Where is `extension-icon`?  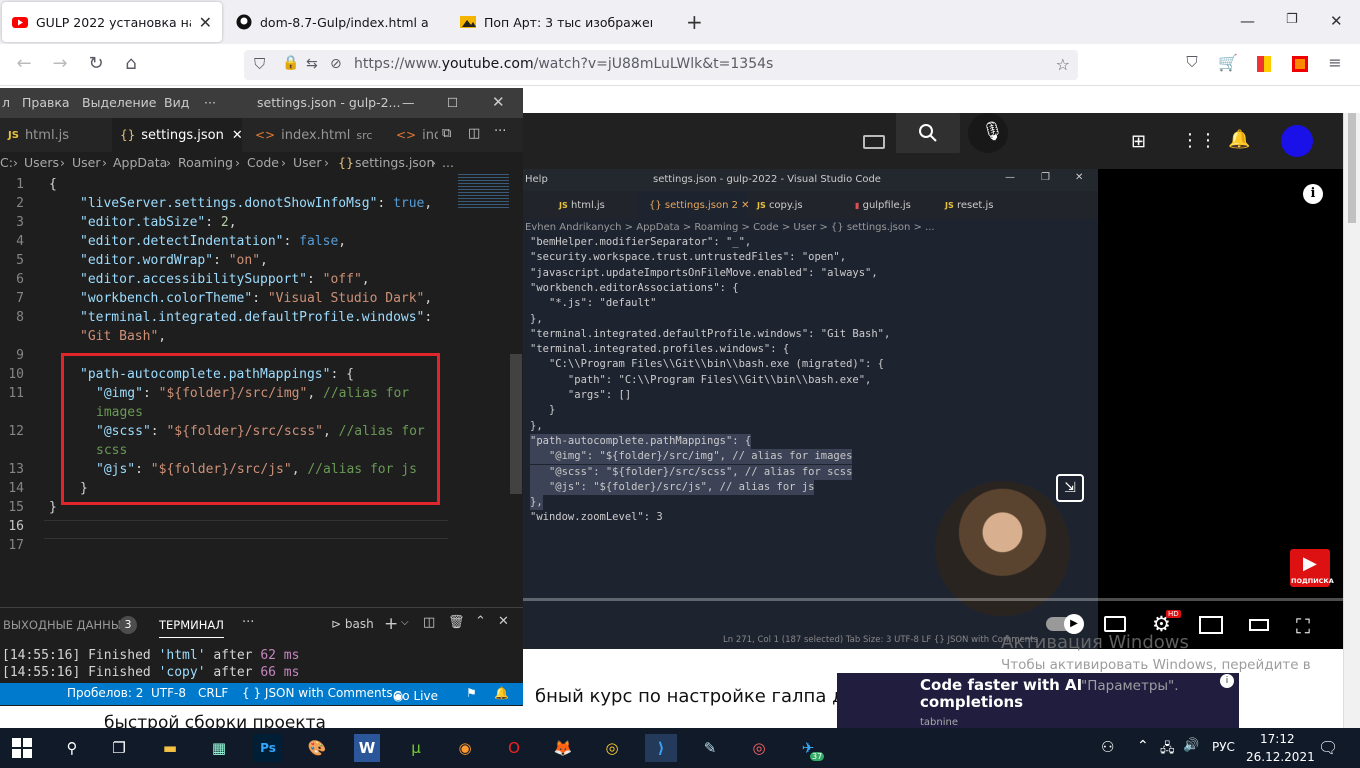
extension-icon is located at coordinates (1300, 64).